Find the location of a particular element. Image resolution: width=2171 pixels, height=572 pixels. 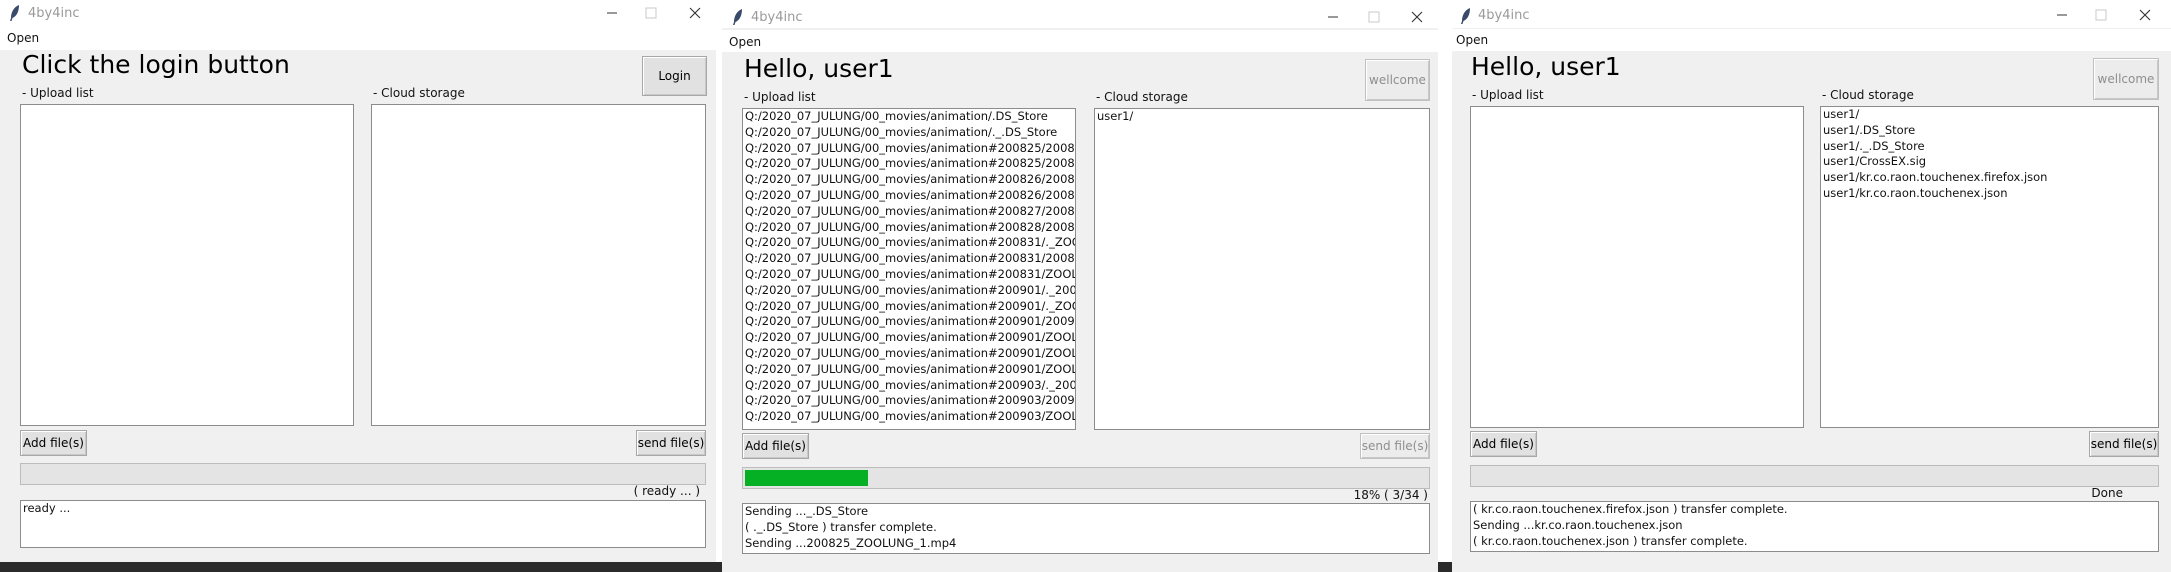

login-button: Login is located at coordinates (674, 76).